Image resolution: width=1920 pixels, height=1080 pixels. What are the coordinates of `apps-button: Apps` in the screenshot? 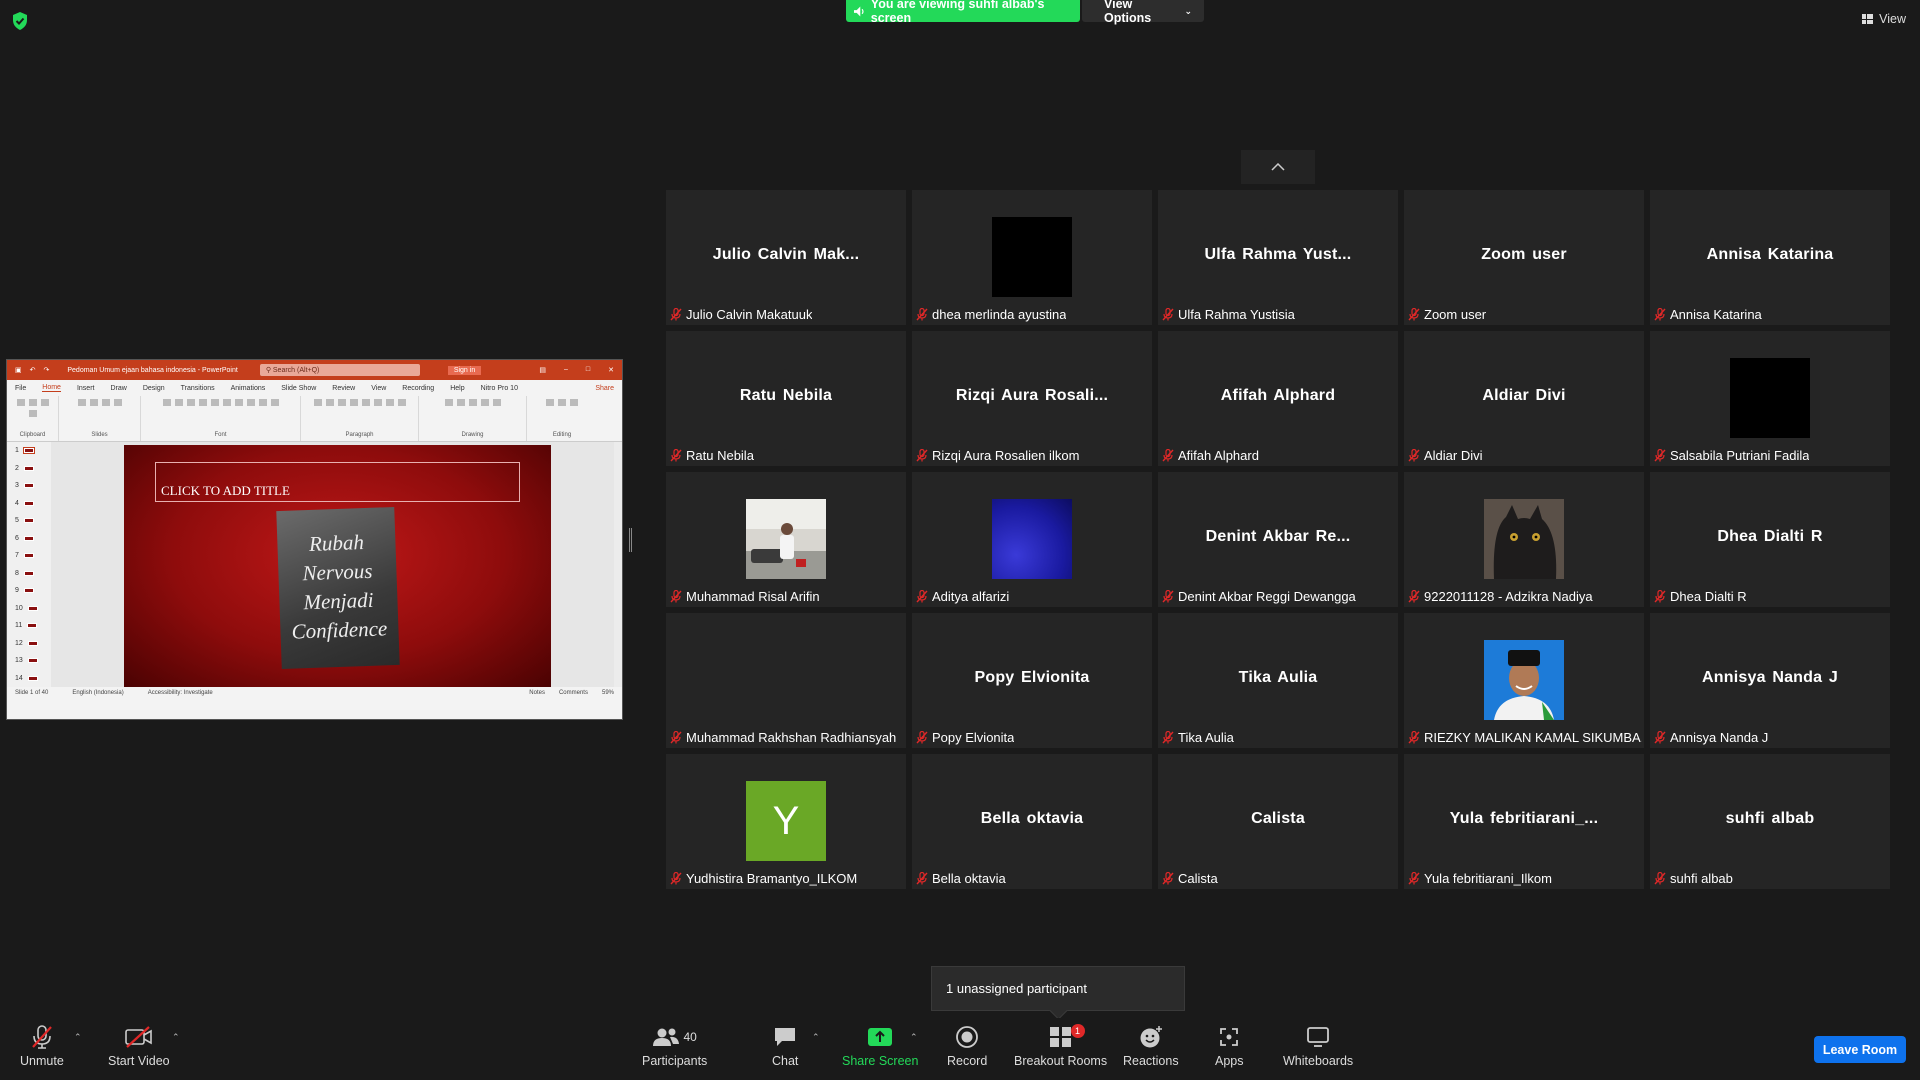 It's located at (1229, 1045).